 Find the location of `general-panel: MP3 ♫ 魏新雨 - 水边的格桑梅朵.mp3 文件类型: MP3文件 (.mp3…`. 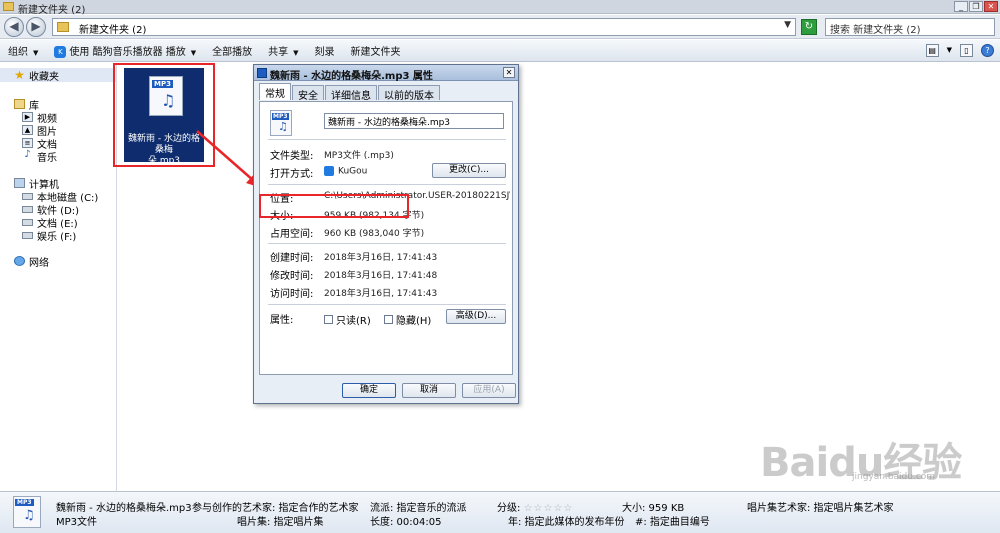

general-panel: MP3 ♫ 魏新雨 - 水边的格桑梅朵.mp3 文件类型: MP3文件 (.mp3… is located at coordinates (386, 238).